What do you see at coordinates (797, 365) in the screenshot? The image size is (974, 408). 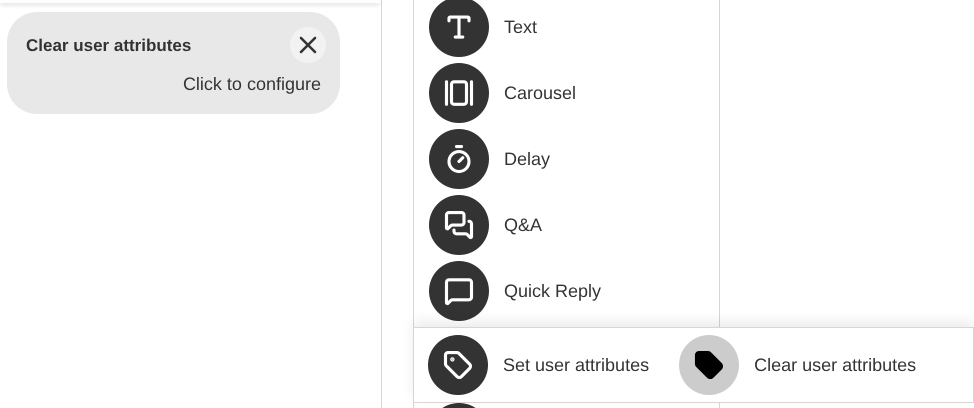 I see `attribute-option: Clear user attributes` at bounding box center [797, 365].